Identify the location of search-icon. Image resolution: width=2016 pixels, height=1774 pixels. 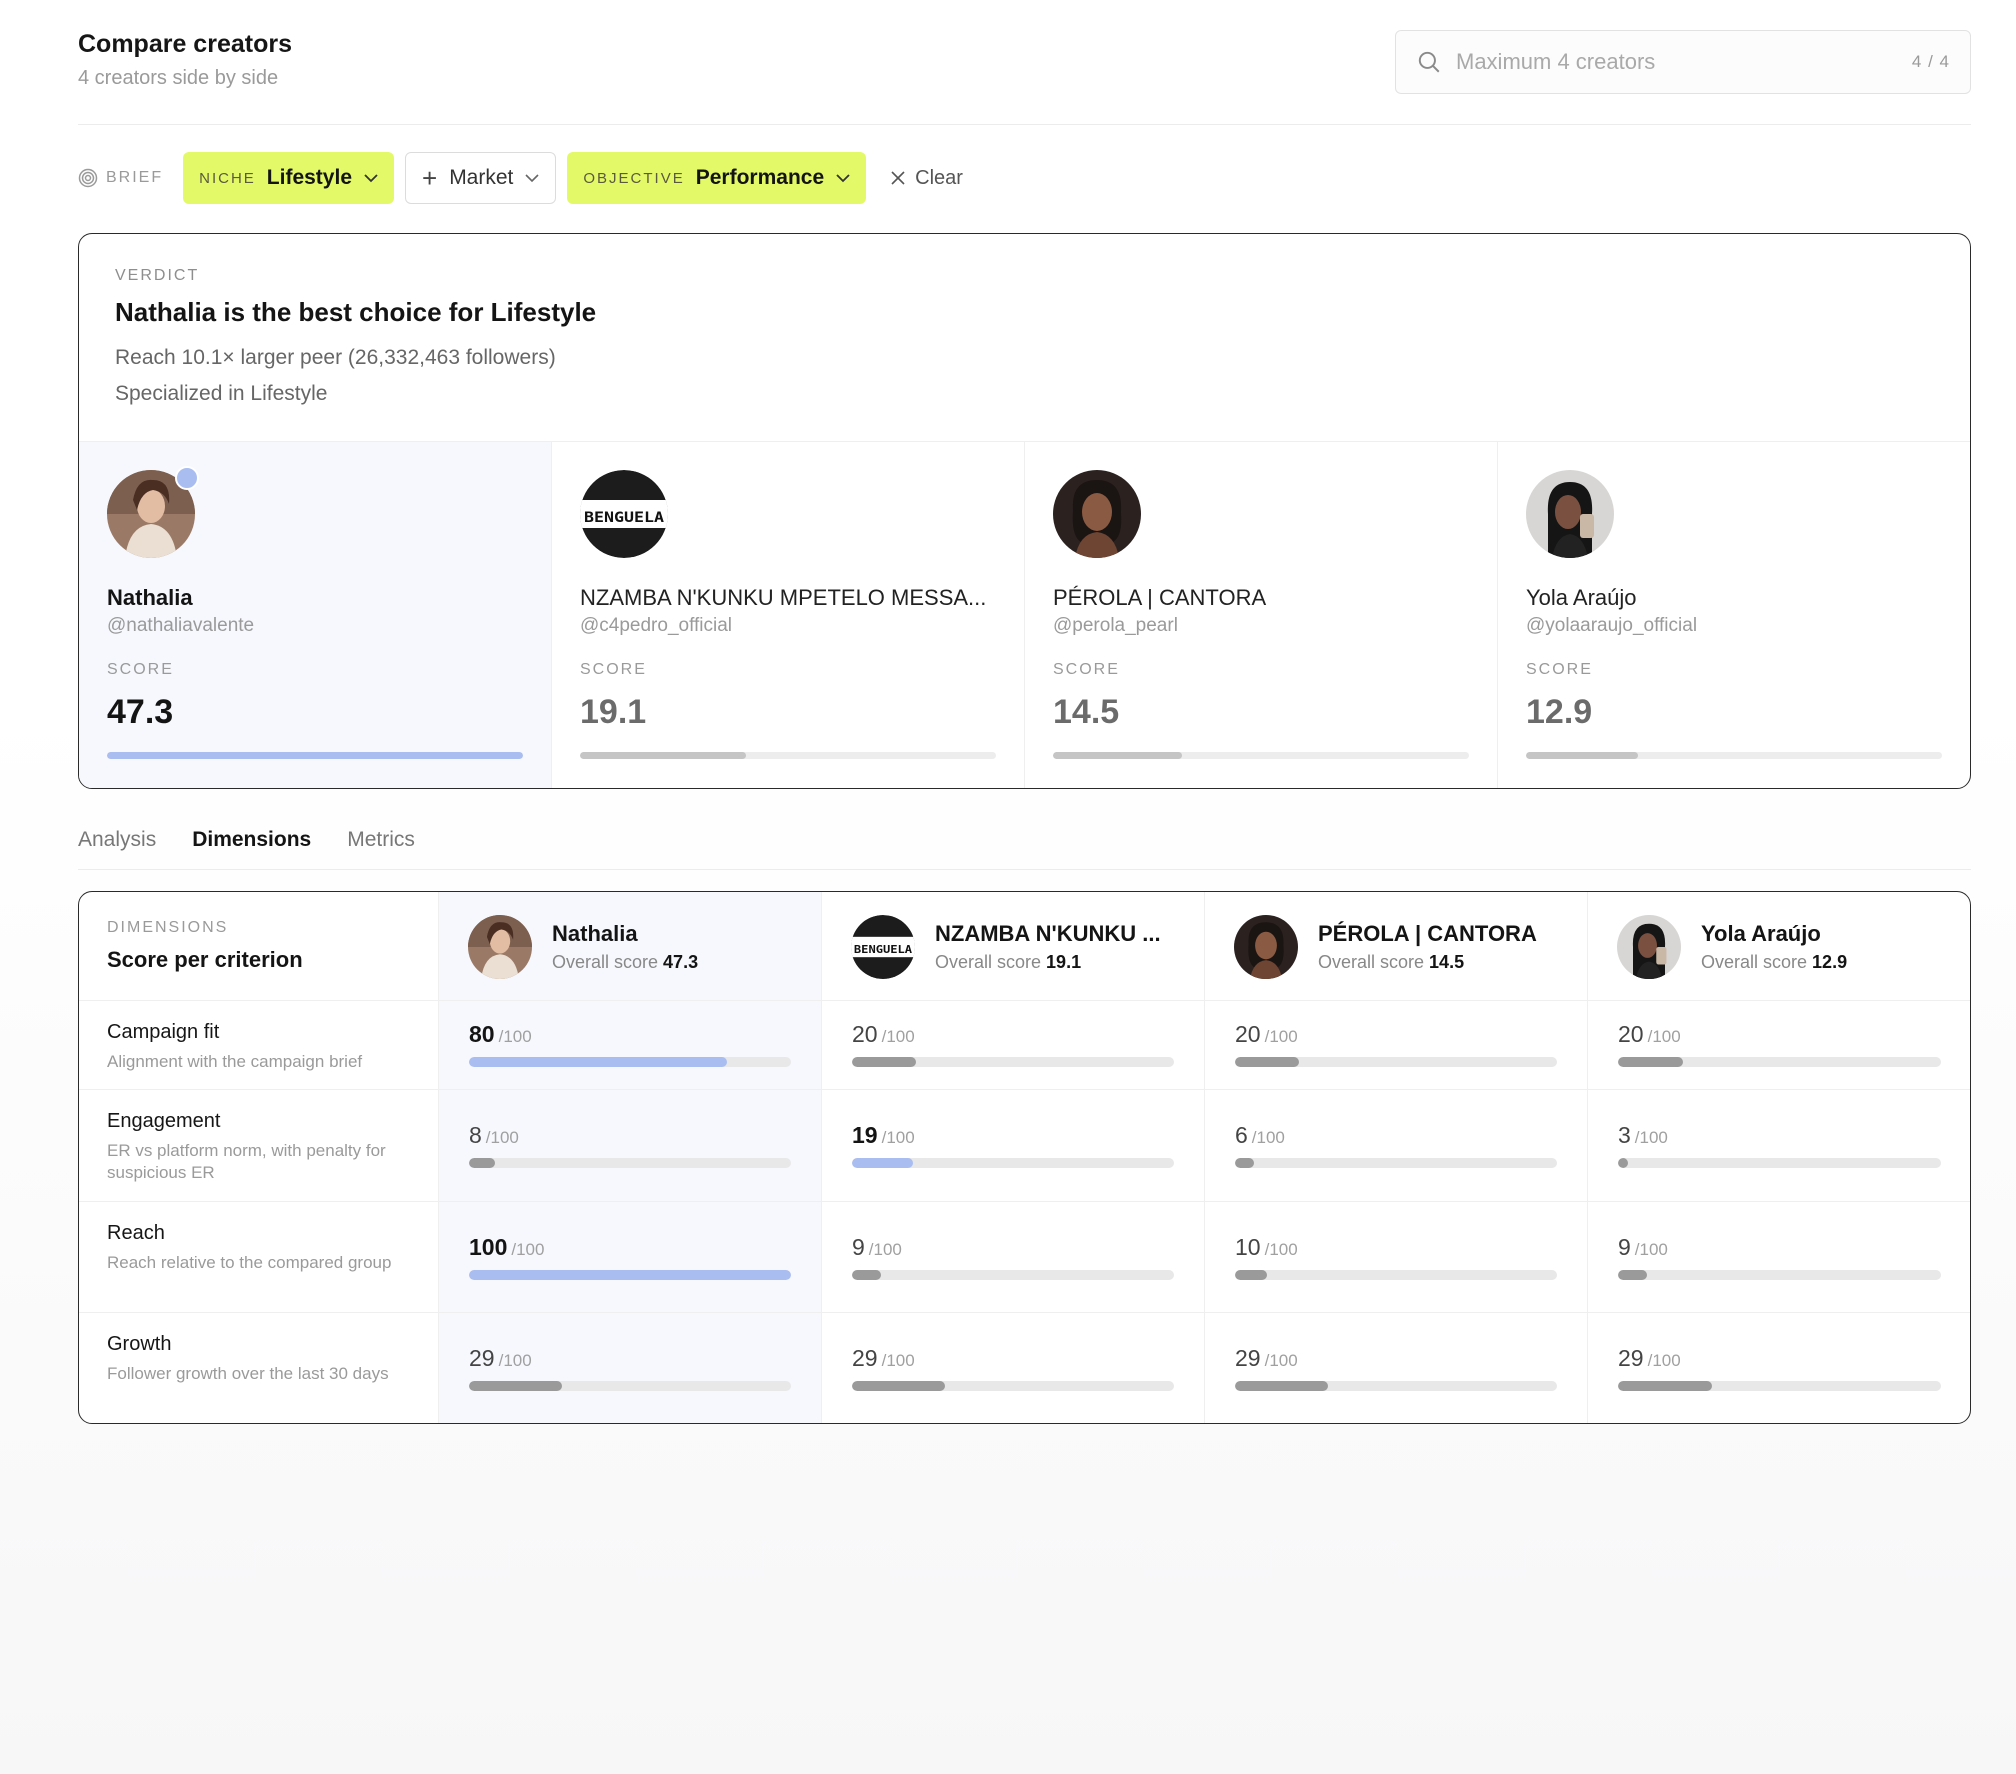
(1429, 62).